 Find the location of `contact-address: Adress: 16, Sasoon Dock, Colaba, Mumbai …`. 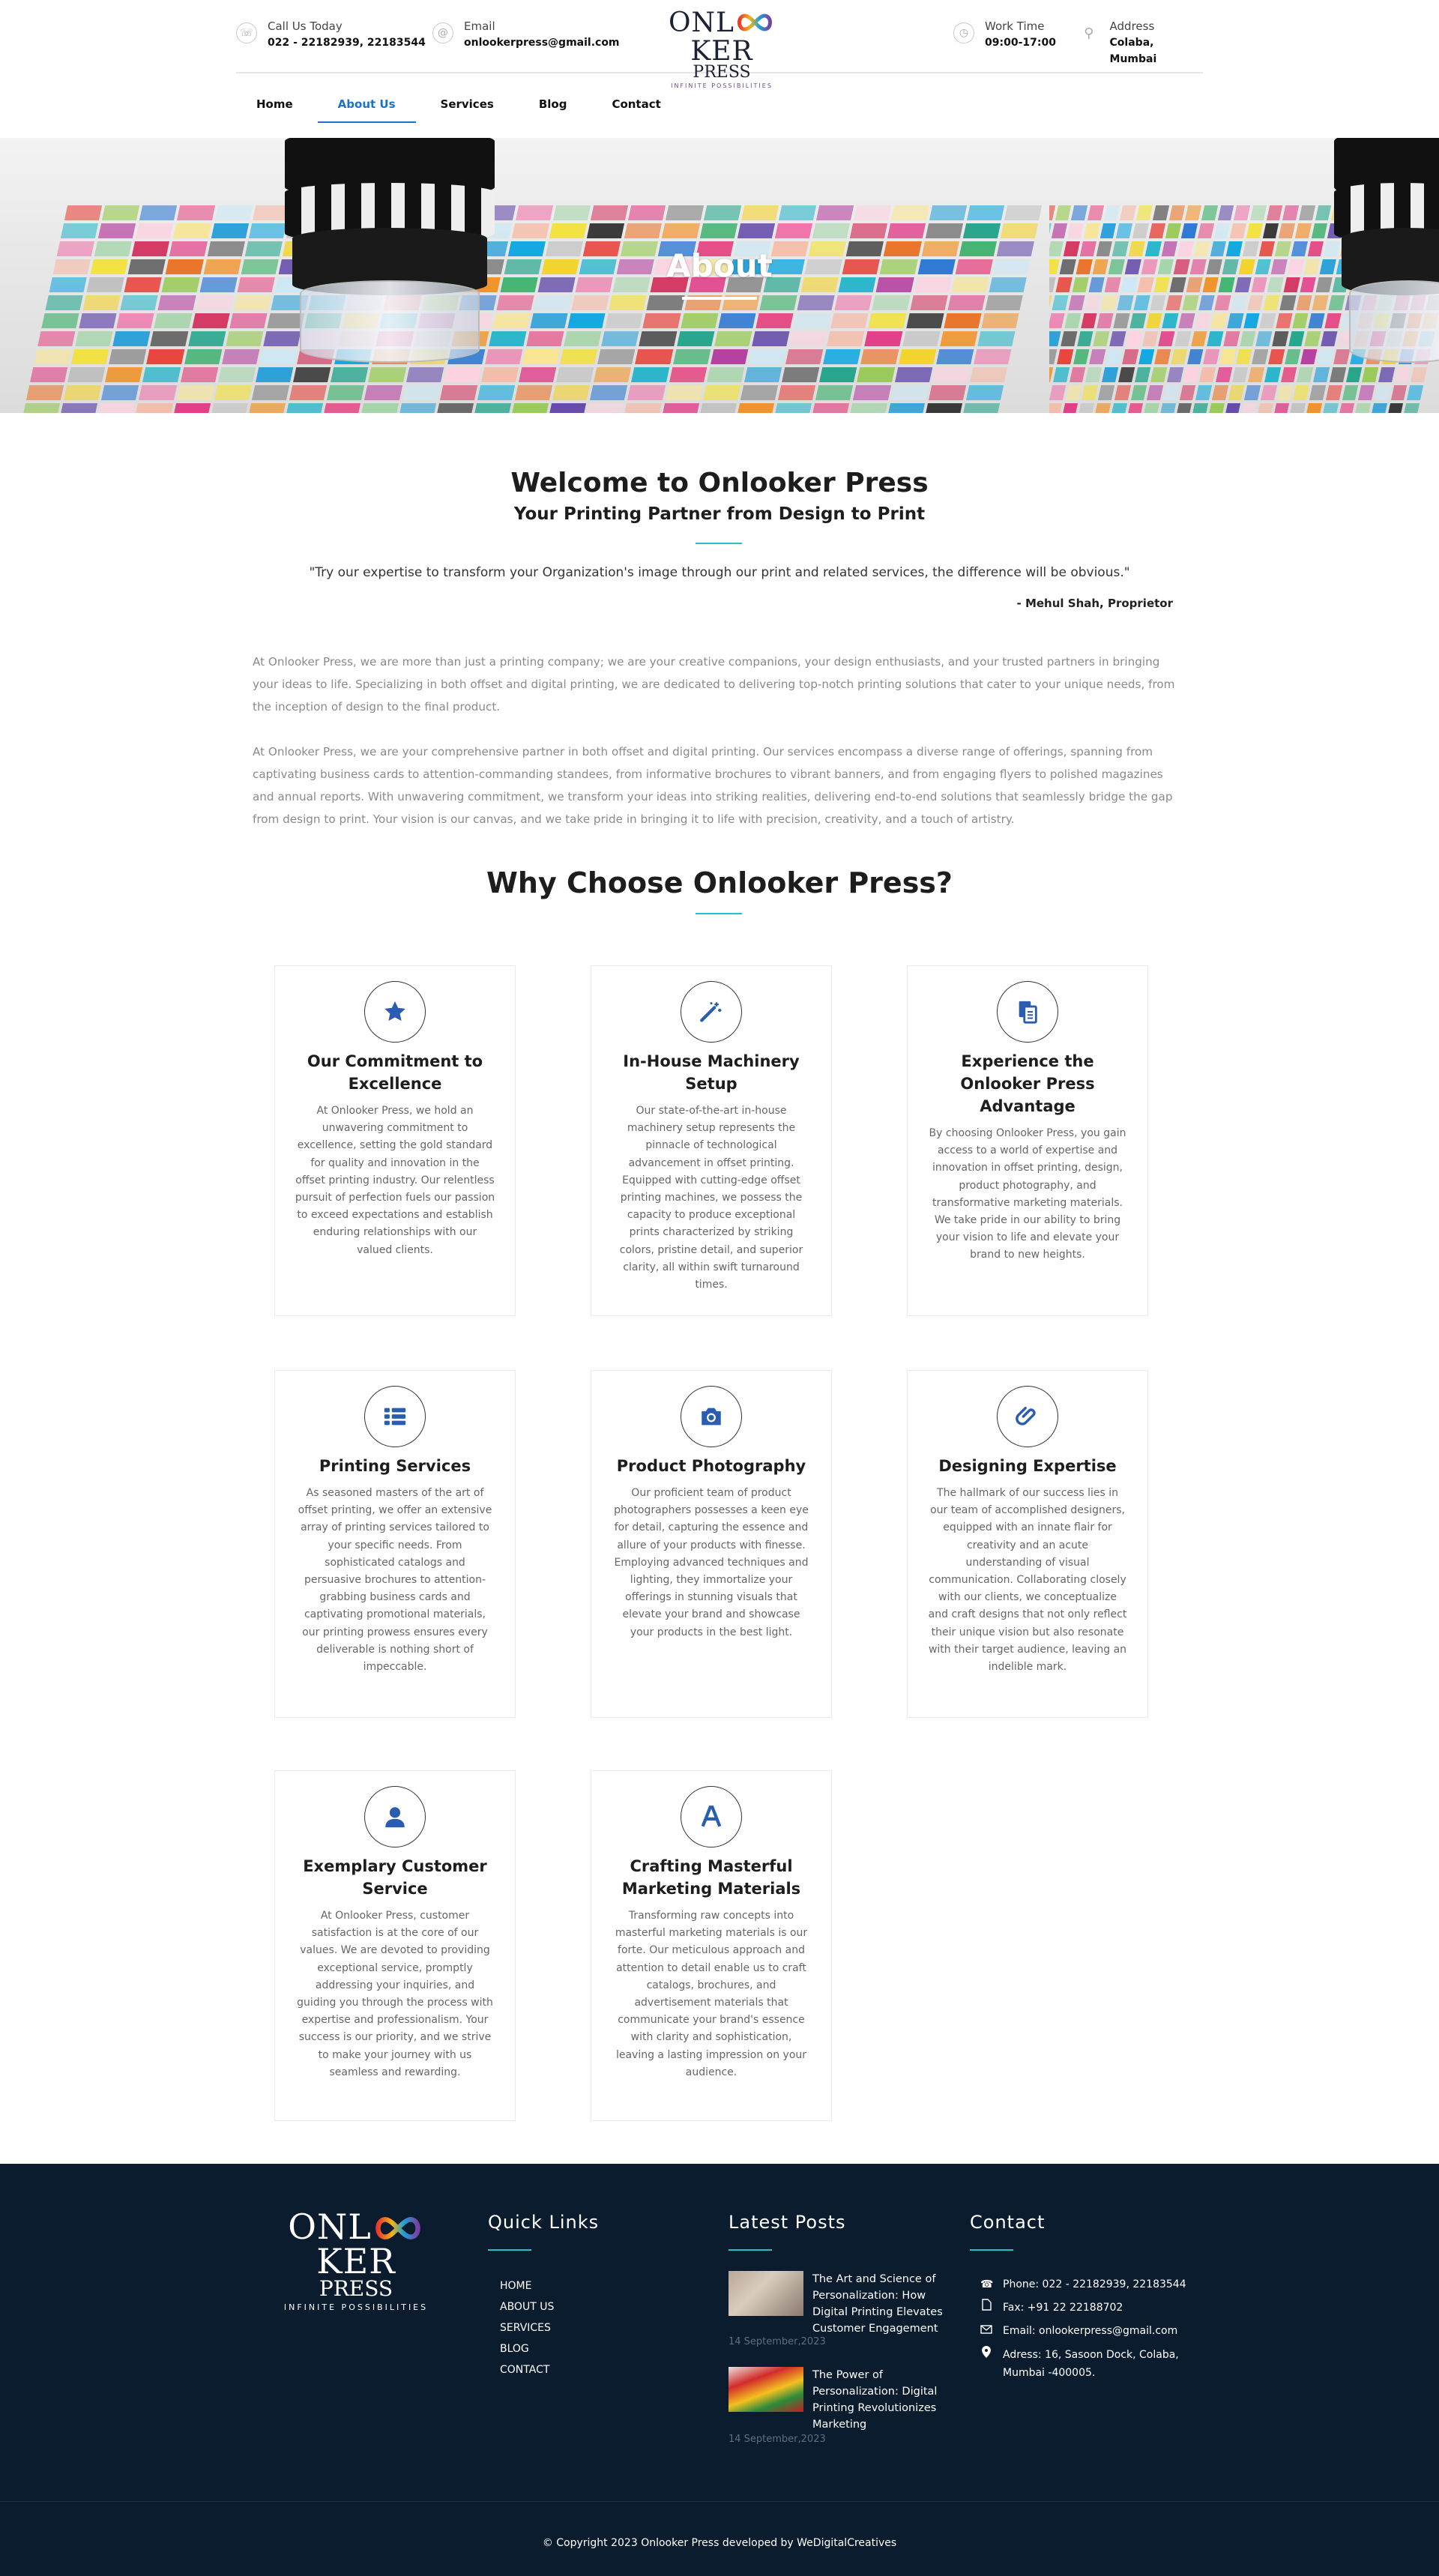

contact-address: Adress: 16, Sasoon Dock, Colaba, Mumbai … is located at coordinates (1085, 2364).